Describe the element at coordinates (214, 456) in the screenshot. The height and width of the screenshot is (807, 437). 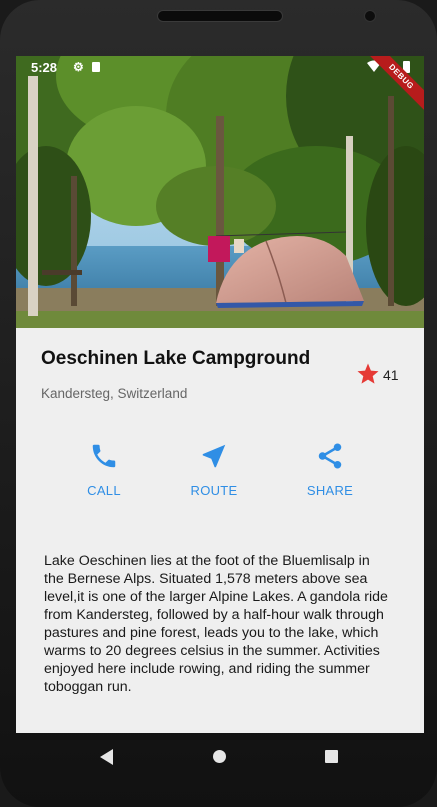
I see `navigation-icon` at that location.